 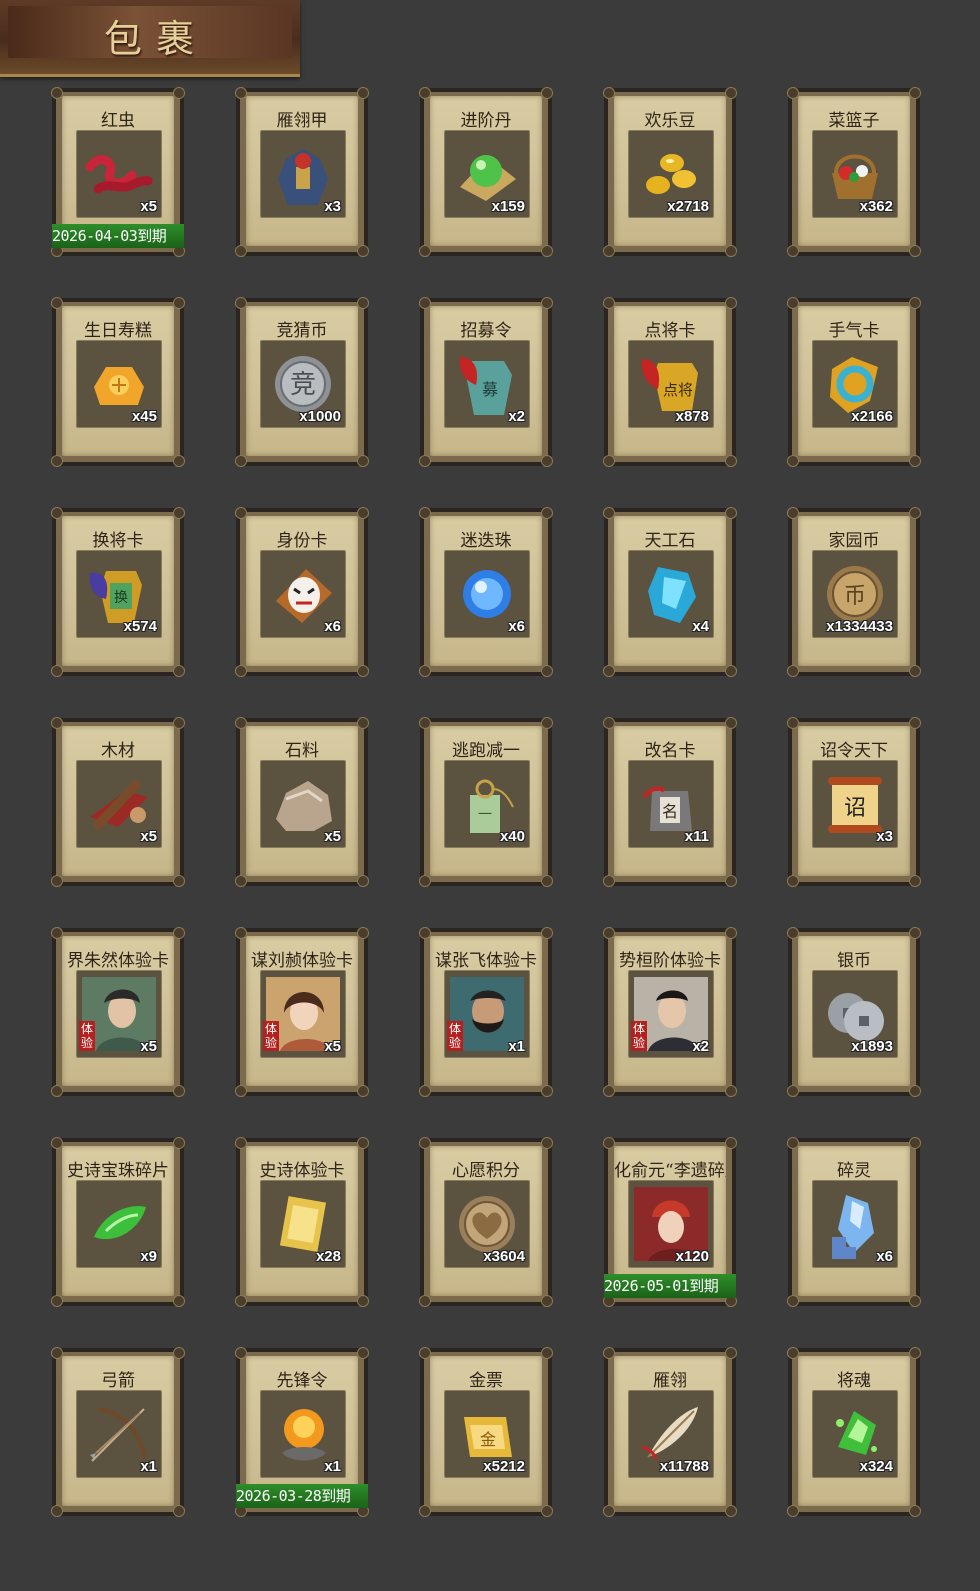 What do you see at coordinates (854, 961) in the screenshot?
I see `item-name: 银币` at bounding box center [854, 961].